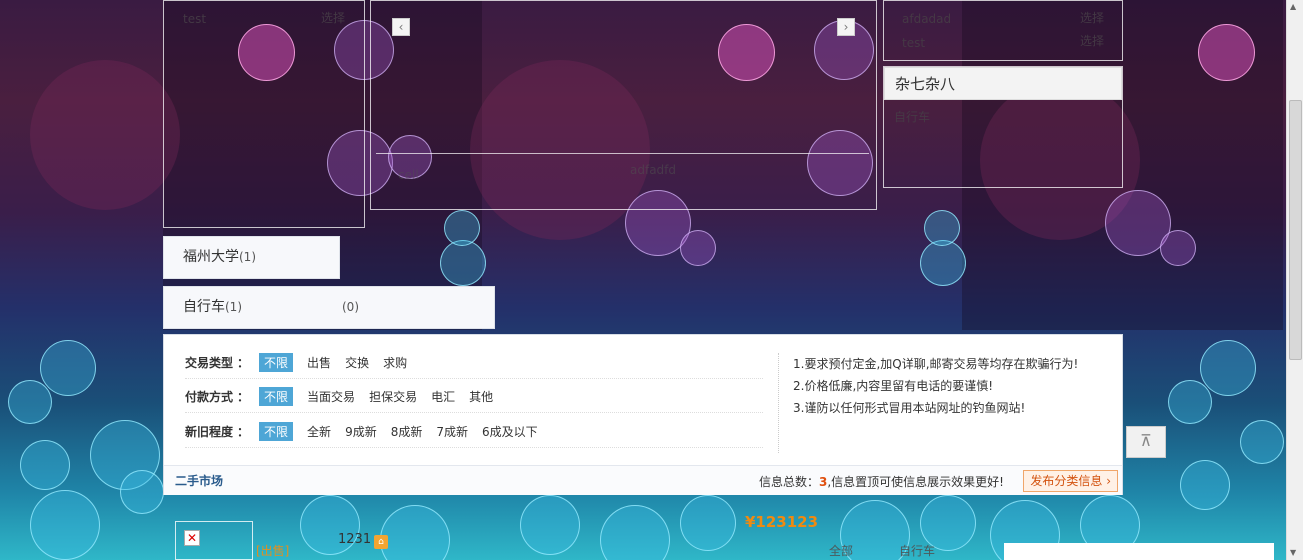 The width and height of the screenshot is (1303, 560). I want to click on filter-row-payment: 付款方式 ： 不限 当面交易 担保交易 电汇 其他, so click(474, 397).